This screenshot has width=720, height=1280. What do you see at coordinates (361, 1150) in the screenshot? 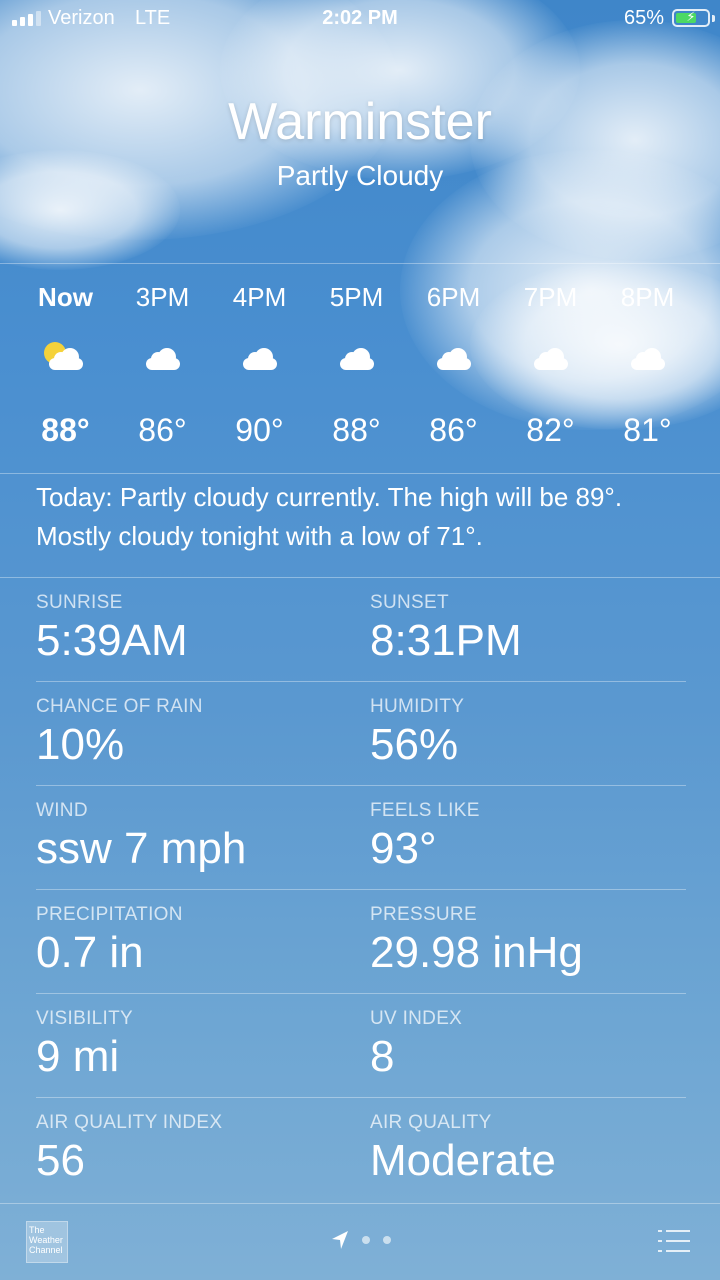
I see `detail-row: AIR QUALITY INDEX 56 AIR QUALITY Moderate` at bounding box center [361, 1150].